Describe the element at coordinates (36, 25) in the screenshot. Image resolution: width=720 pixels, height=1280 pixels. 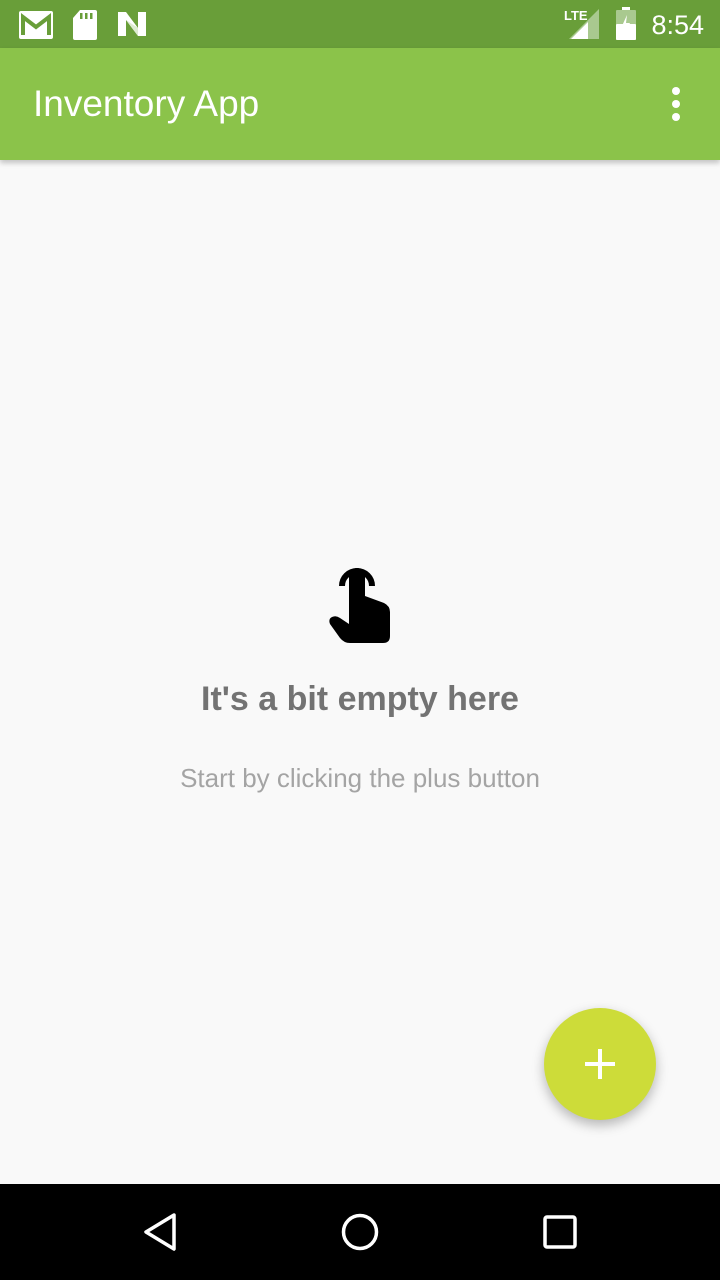
I see `gmail-icon` at that location.